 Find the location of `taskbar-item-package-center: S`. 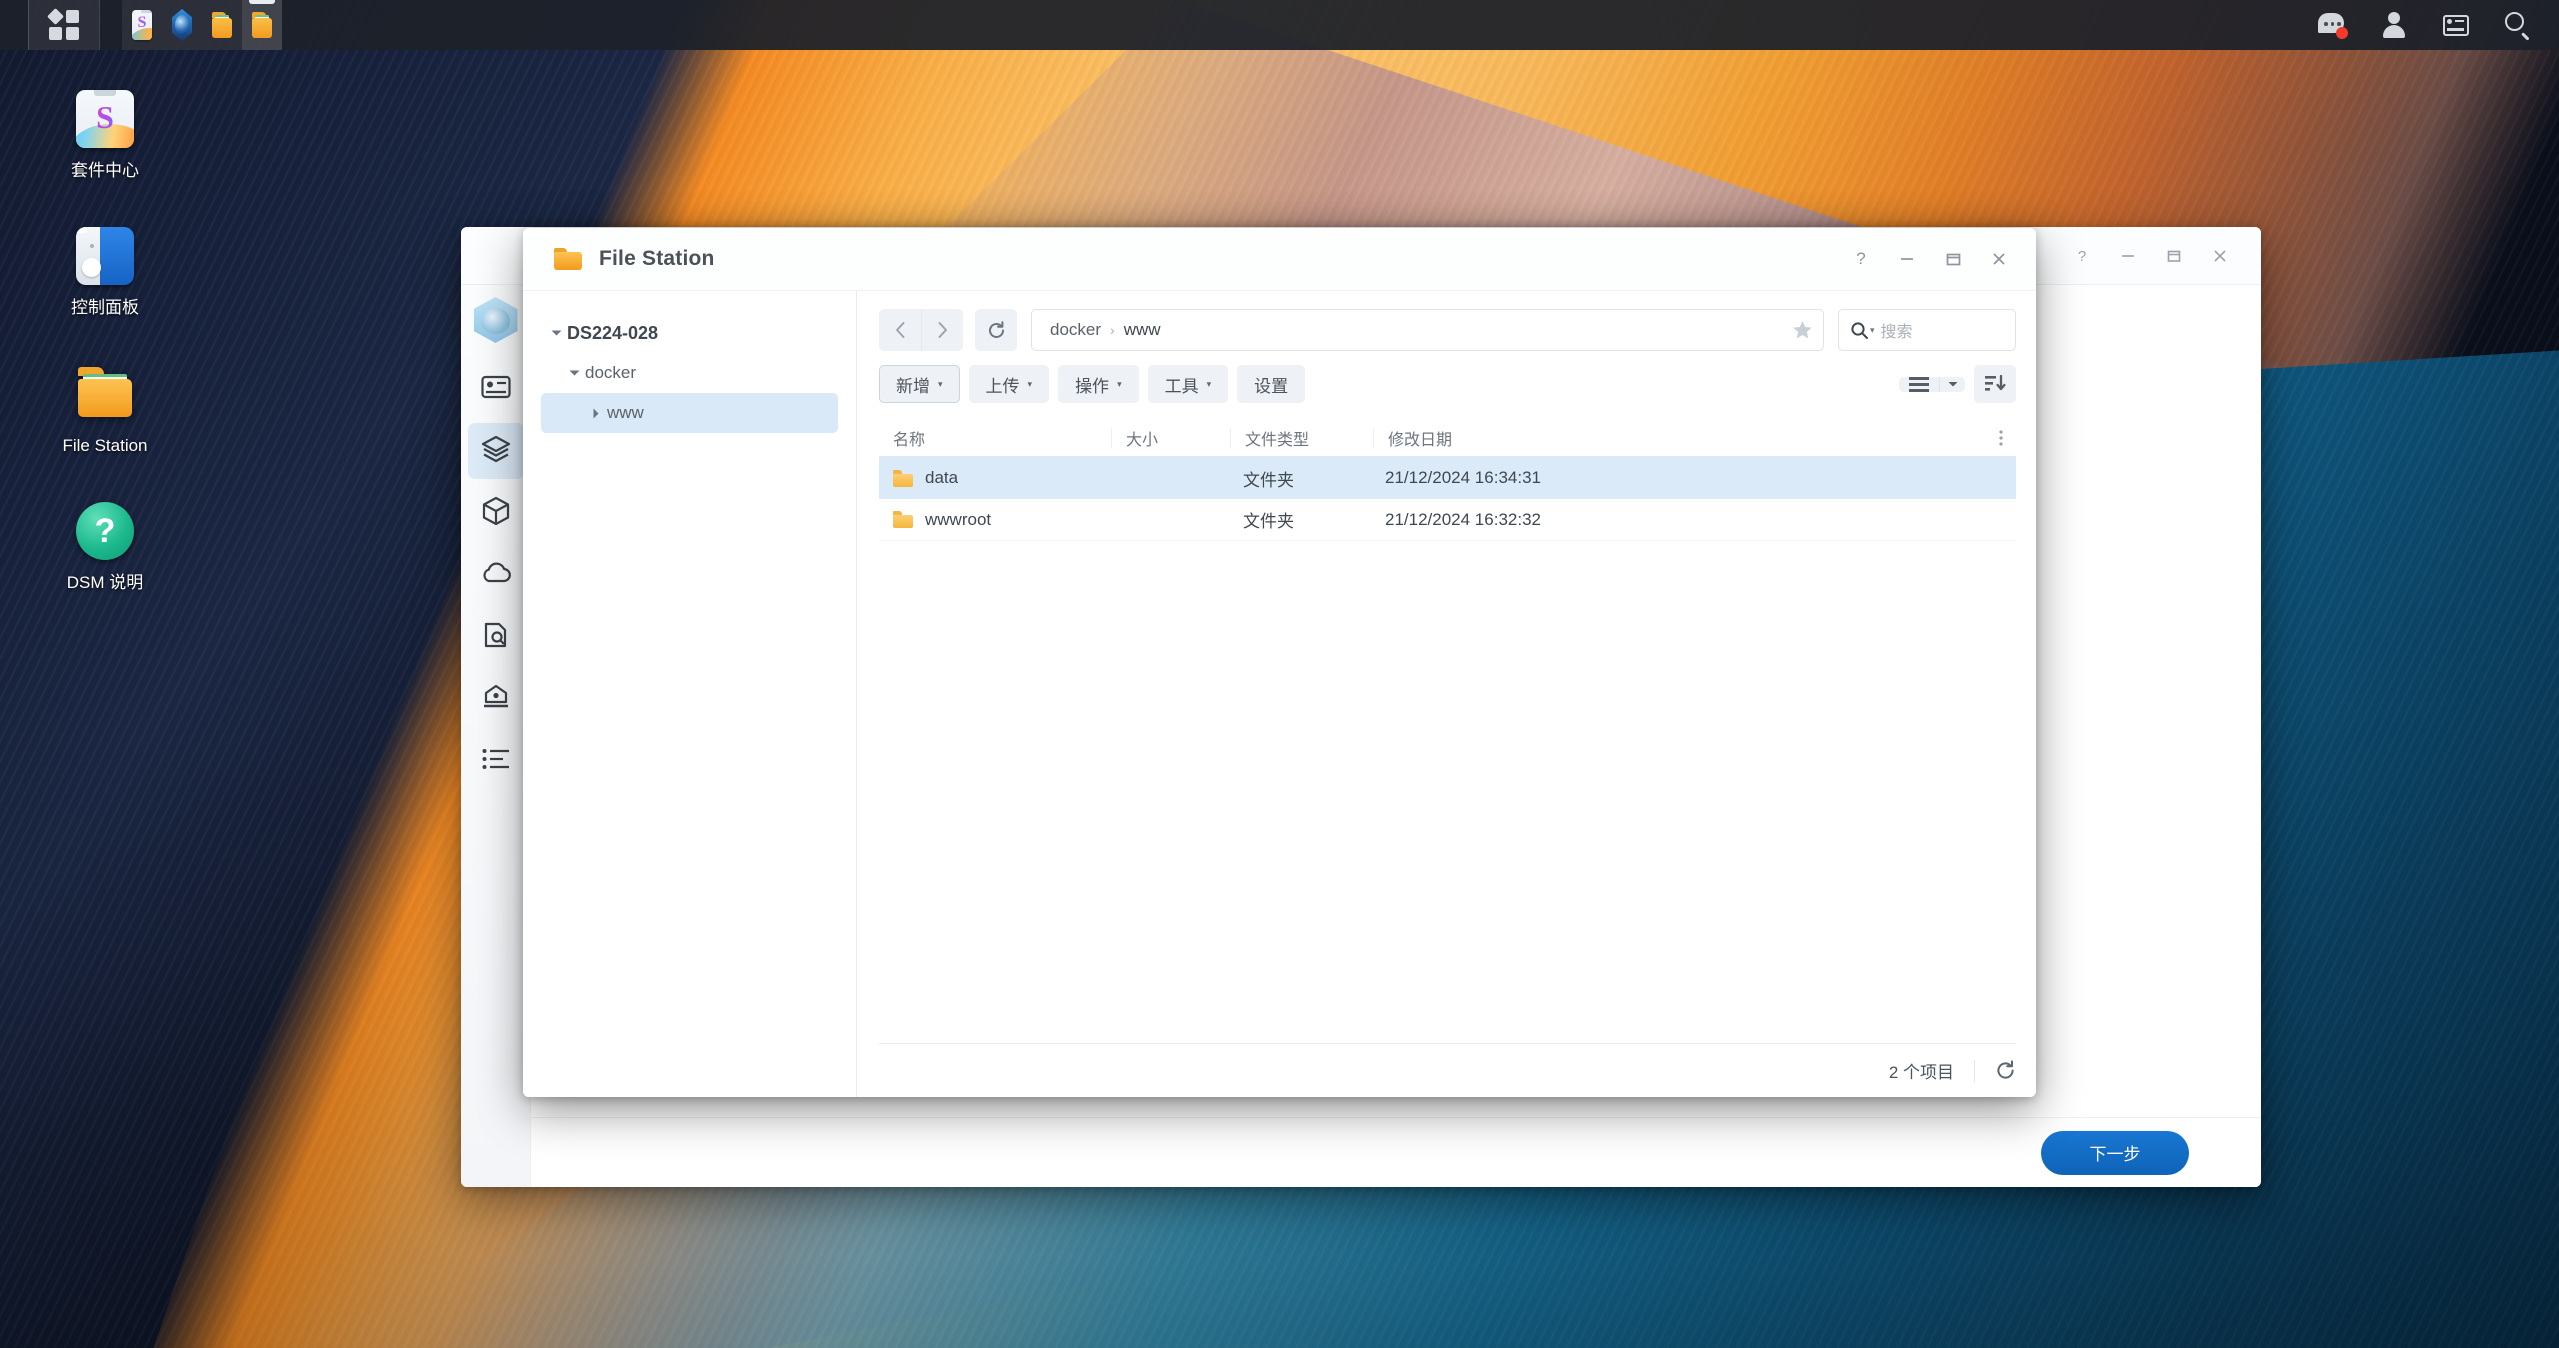

taskbar-item-package-center: S is located at coordinates (142, 25).